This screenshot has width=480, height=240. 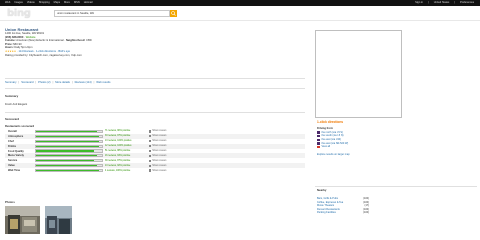 I want to click on nav-link-more: More, so click(x=67, y=2).